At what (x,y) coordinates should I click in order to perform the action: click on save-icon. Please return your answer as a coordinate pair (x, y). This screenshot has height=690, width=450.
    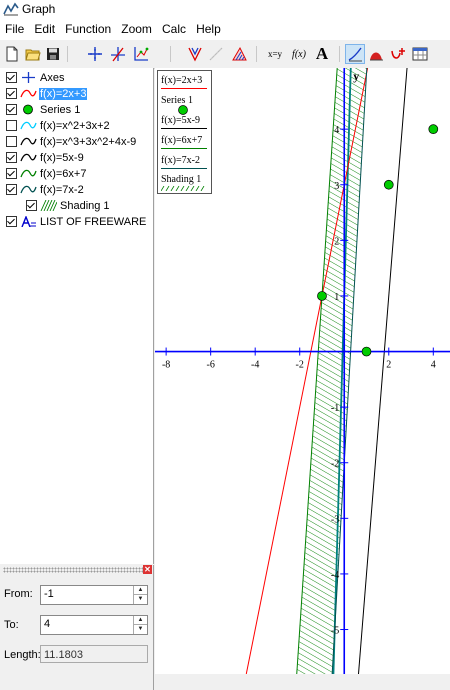
    Looking at the image, I should click on (53, 54).